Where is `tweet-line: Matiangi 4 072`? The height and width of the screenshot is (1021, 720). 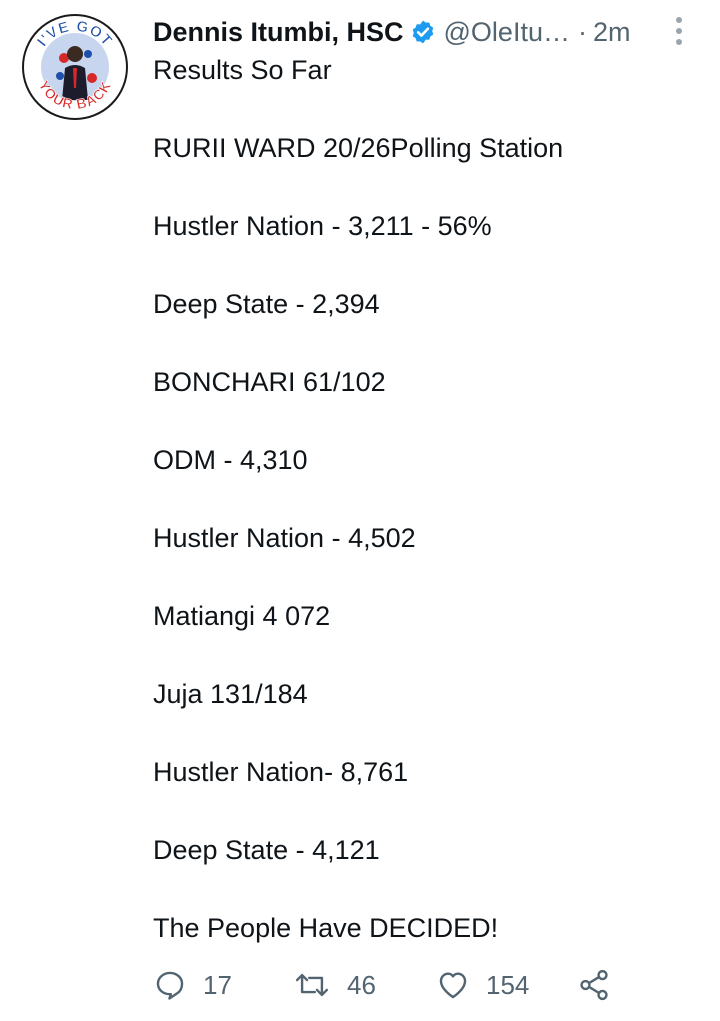
tweet-line: Matiangi 4 072 is located at coordinates (242, 616).